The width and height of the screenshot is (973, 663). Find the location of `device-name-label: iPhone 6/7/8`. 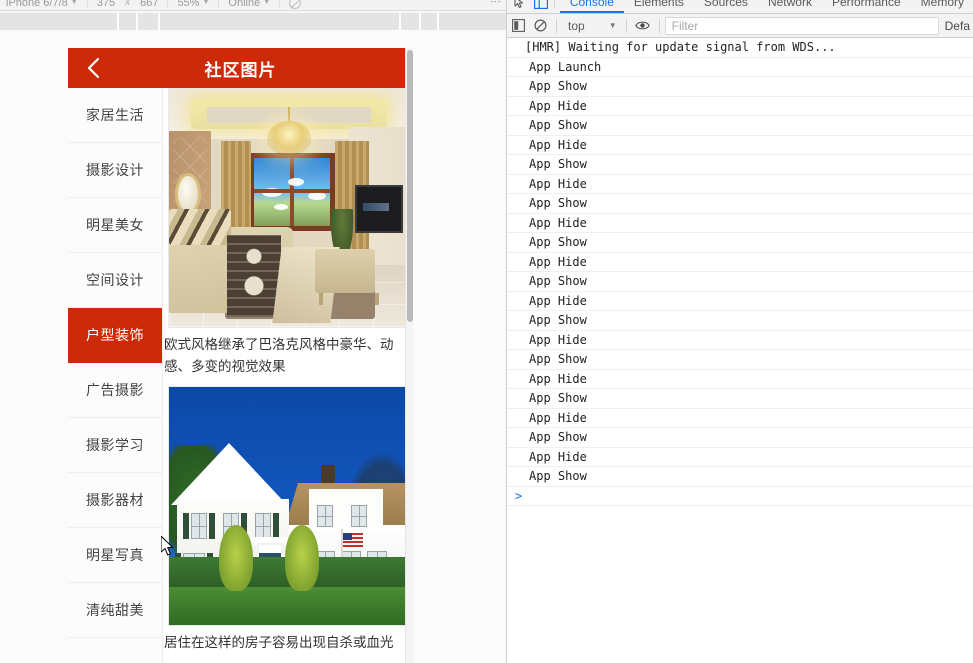

device-name-label: iPhone 6/7/8 is located at coordinates (37, 4).